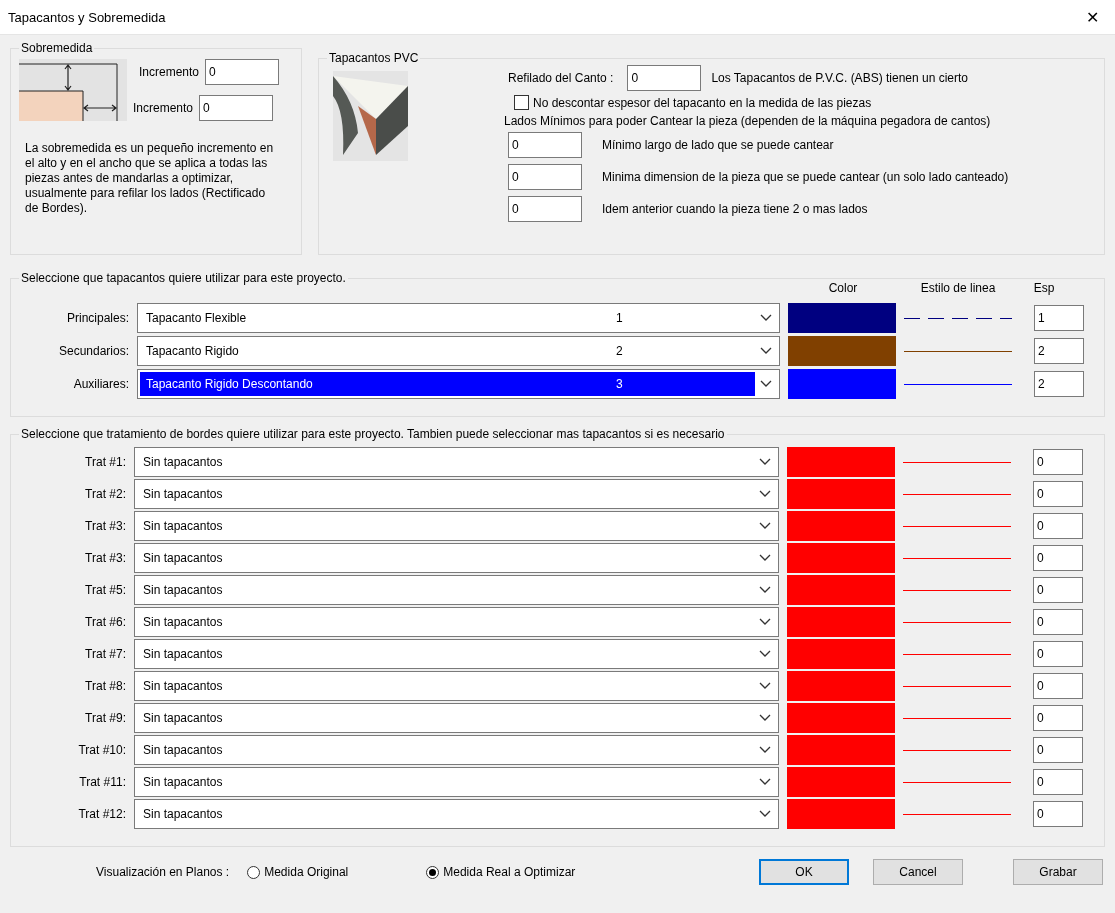 The height and width of the screenshot is (913, 1115). Describe the element at coordinates (805, 177) in the screenshot. I see `field-label: Minima dimension de la pieza que se puede cantear (un solo lado canteado)` at that location.